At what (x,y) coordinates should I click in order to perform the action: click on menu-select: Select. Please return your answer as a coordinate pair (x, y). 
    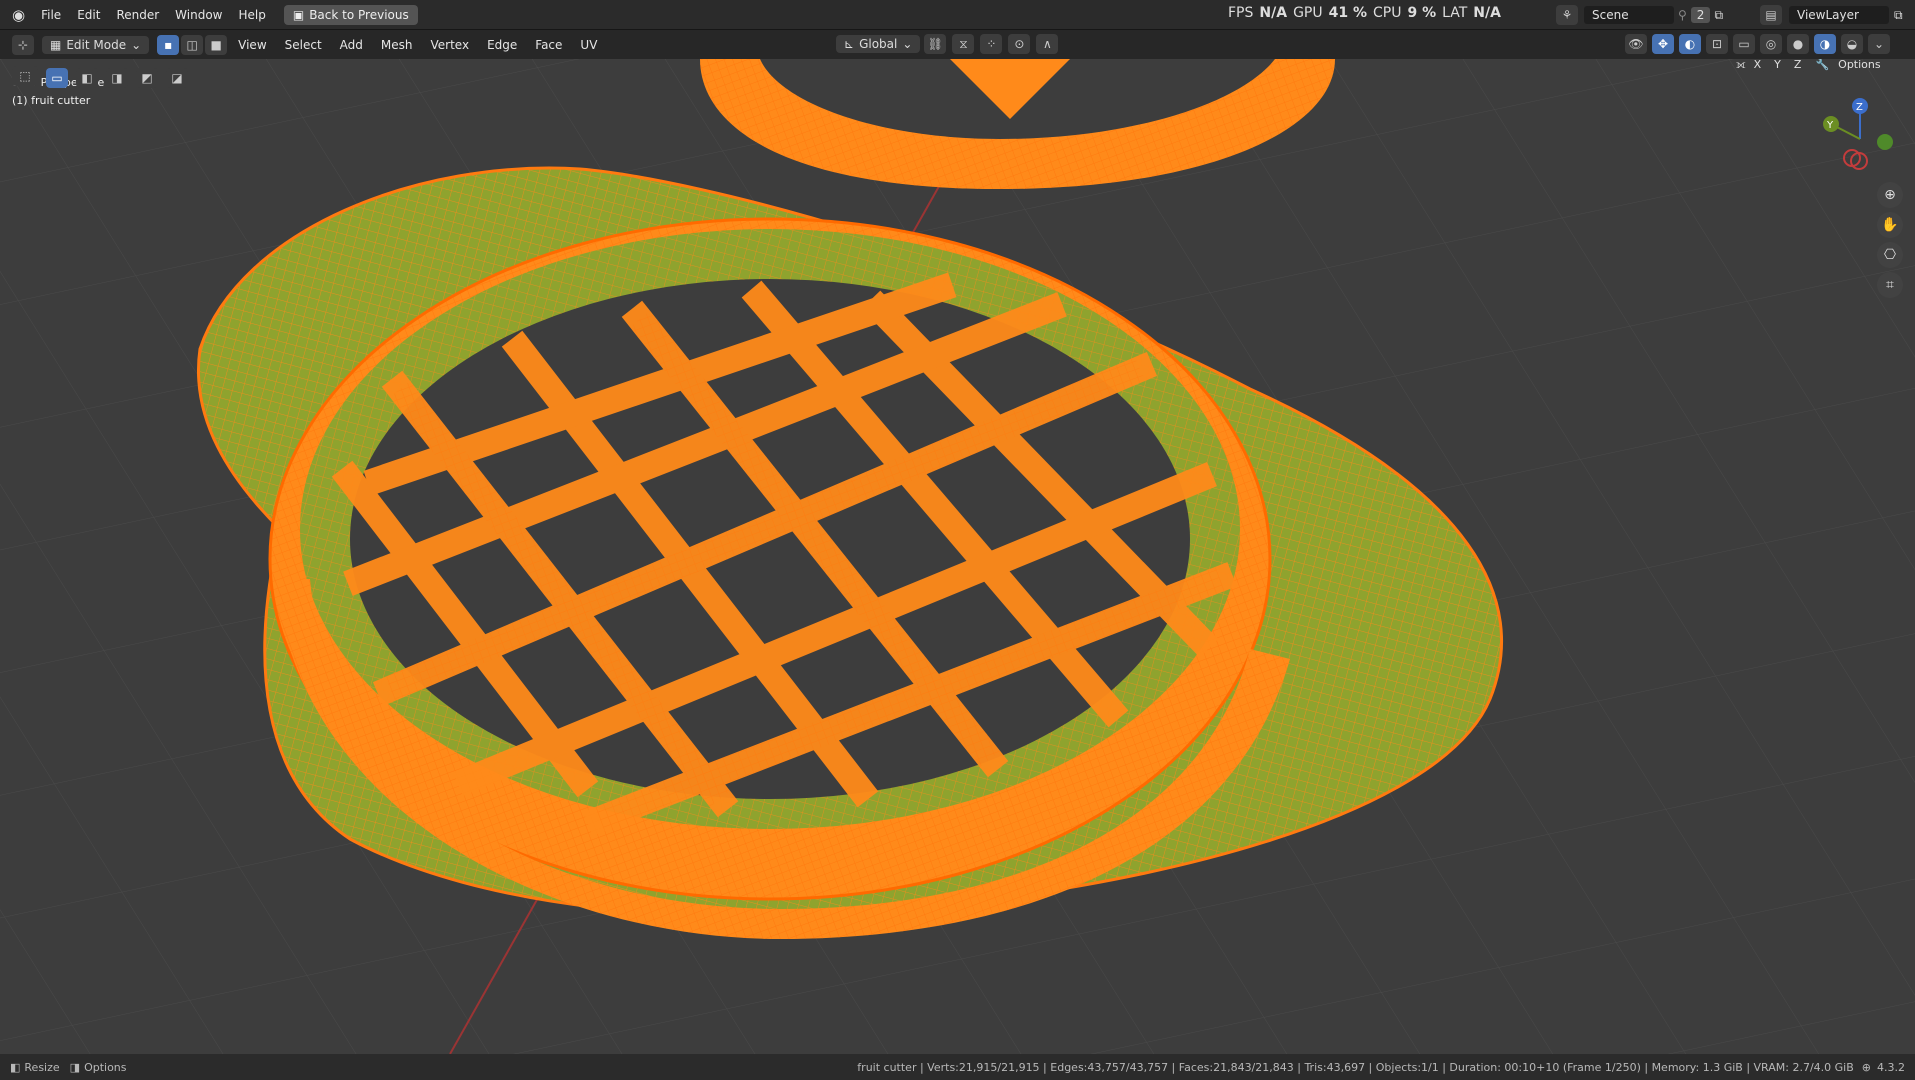
    Looking at the image, I should click on (303, 45).